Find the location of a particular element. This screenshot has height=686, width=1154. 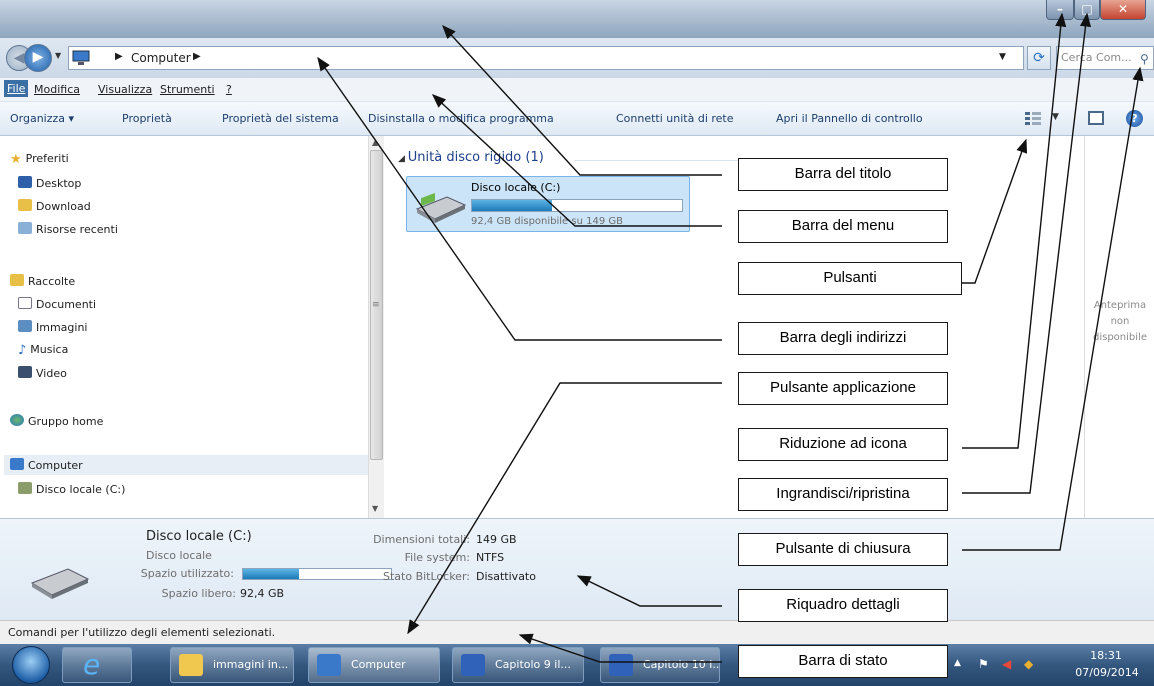

video-icon is located at coordinates (25, 372).